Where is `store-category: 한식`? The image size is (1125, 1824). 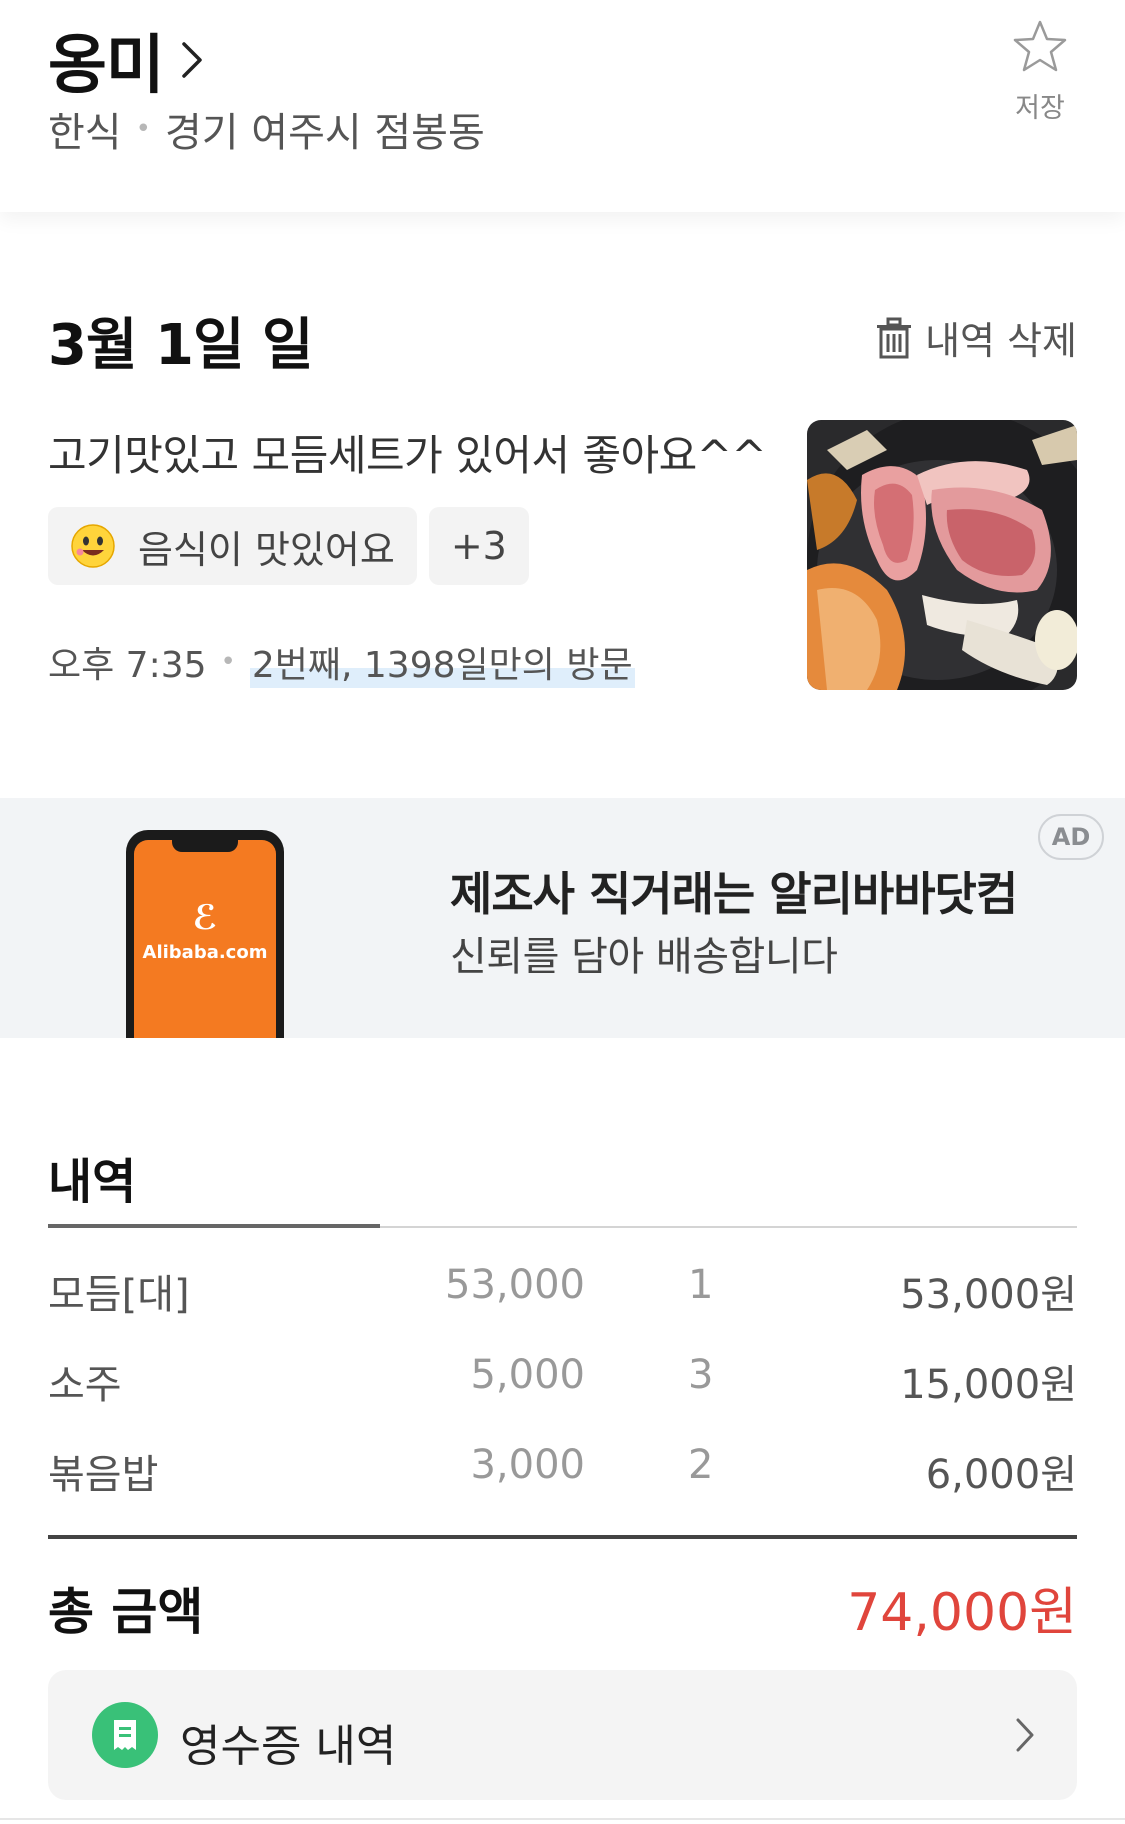 store-category: 한식 is located at coordinates (85, 133).